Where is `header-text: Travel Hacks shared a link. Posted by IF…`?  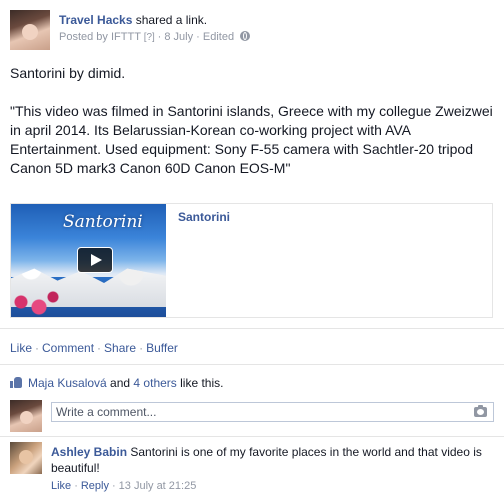
header-text: Travel Hacks shared a link. Posted by IF… is located at coordinates (155, 28).